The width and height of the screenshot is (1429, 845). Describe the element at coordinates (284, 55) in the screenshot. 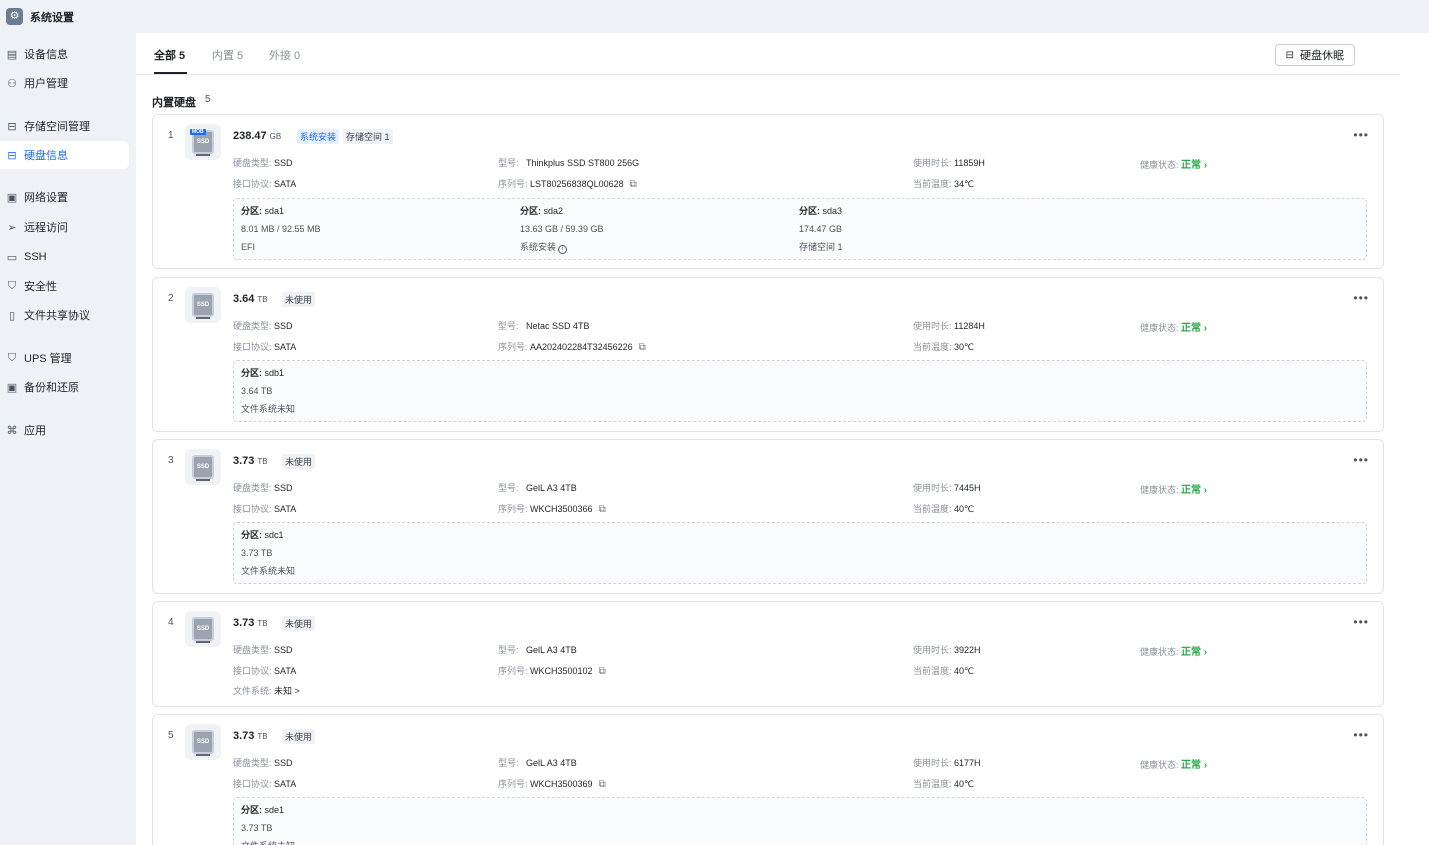

I see `tab-external: 外接 0` at that location.